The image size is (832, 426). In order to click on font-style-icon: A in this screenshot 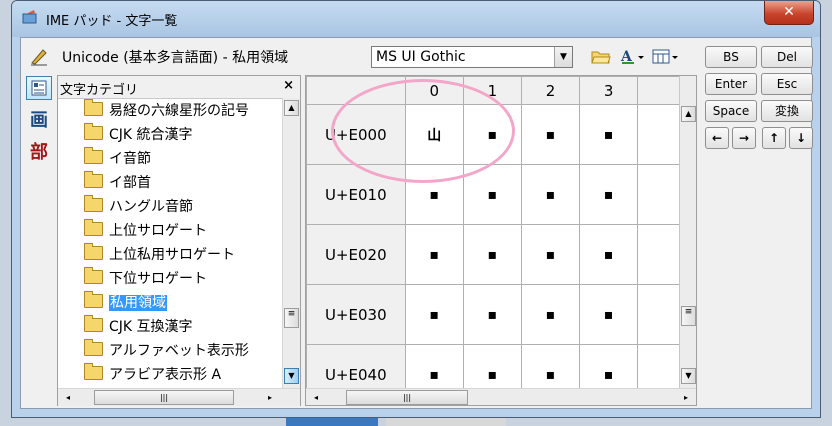, I will do `click(633, 57)`.